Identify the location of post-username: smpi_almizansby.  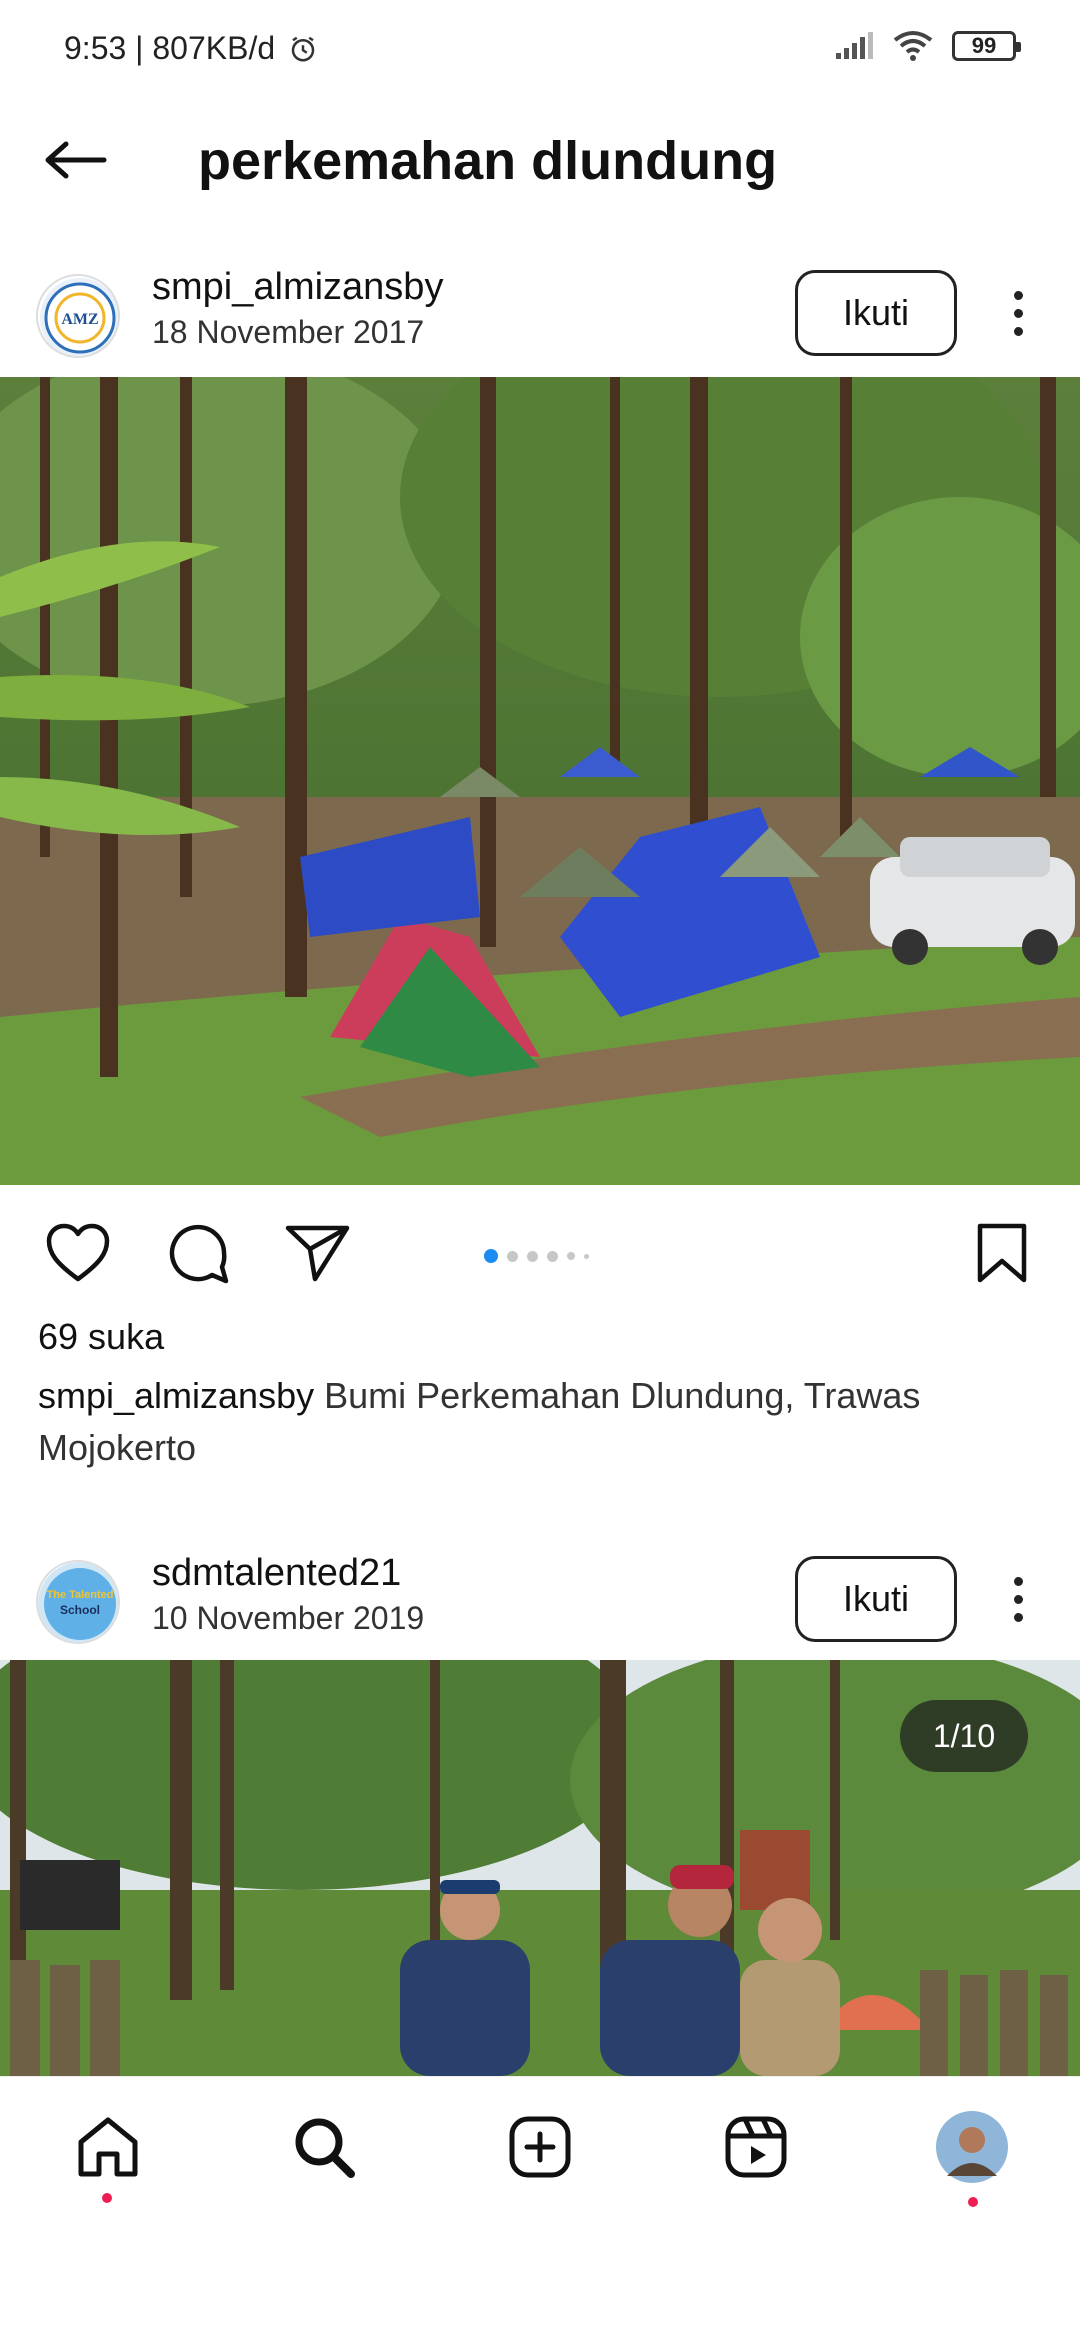
(297, 287).